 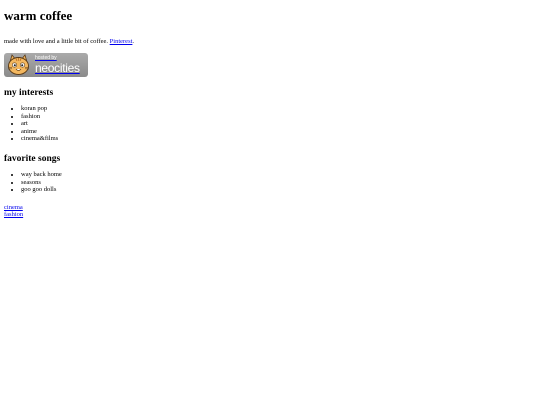 What do you see at coordinates (29, 93) in the screenshot?
I see `interests-heading: my interests` at bounding box center [29, 93].